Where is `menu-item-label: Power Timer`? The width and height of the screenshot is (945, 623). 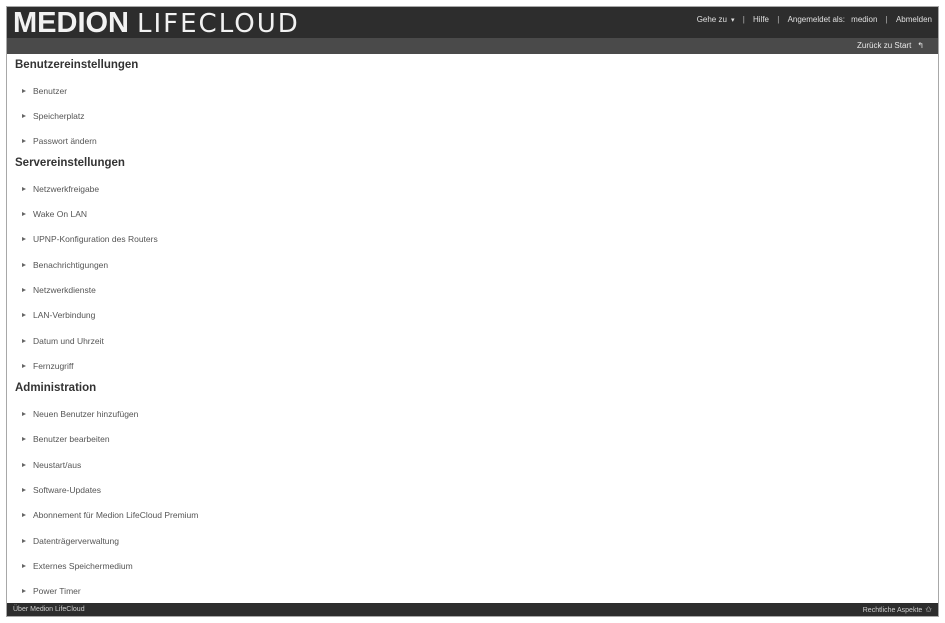 menu-item-label: Power Timer is located at coordinates (57, 591).